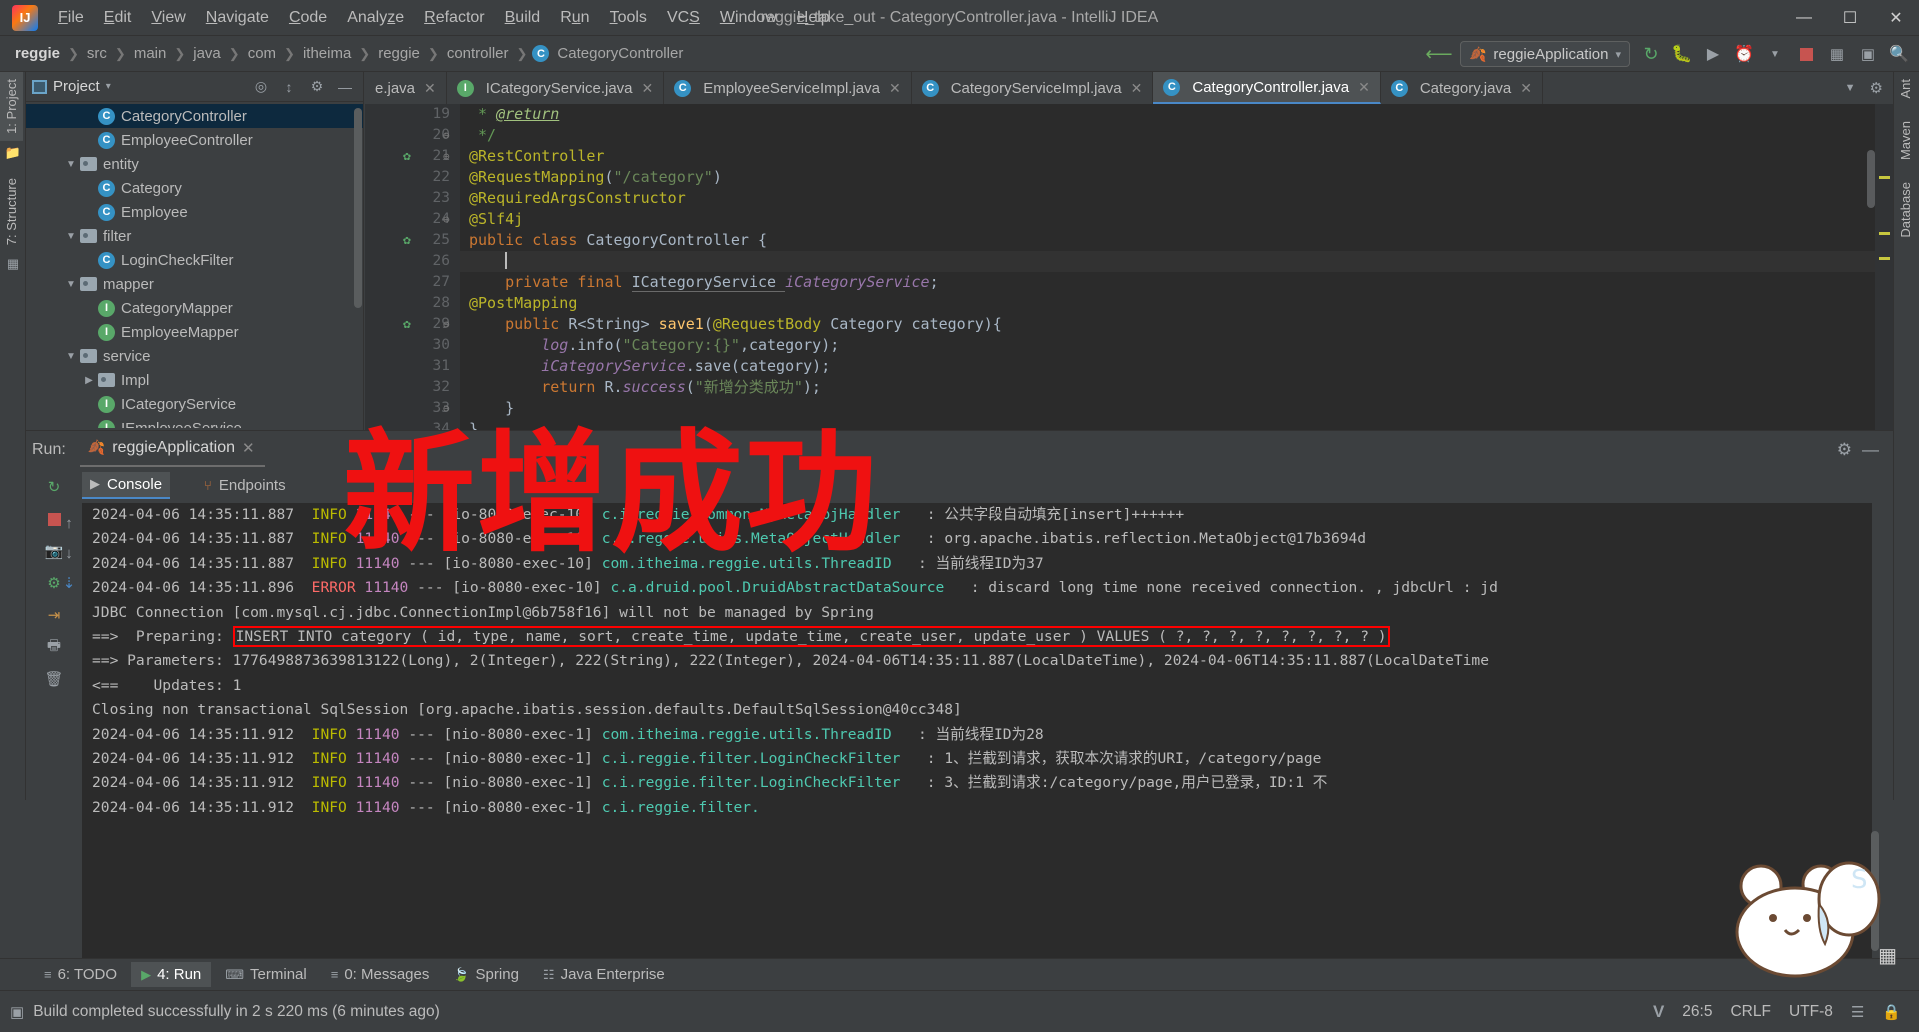 The width and height of the screenshot is (1919, 1032). What do you see at coordinates (308, 18) in the screenshot?
I see `menu-code: Code` at bounding box center [308, 18].